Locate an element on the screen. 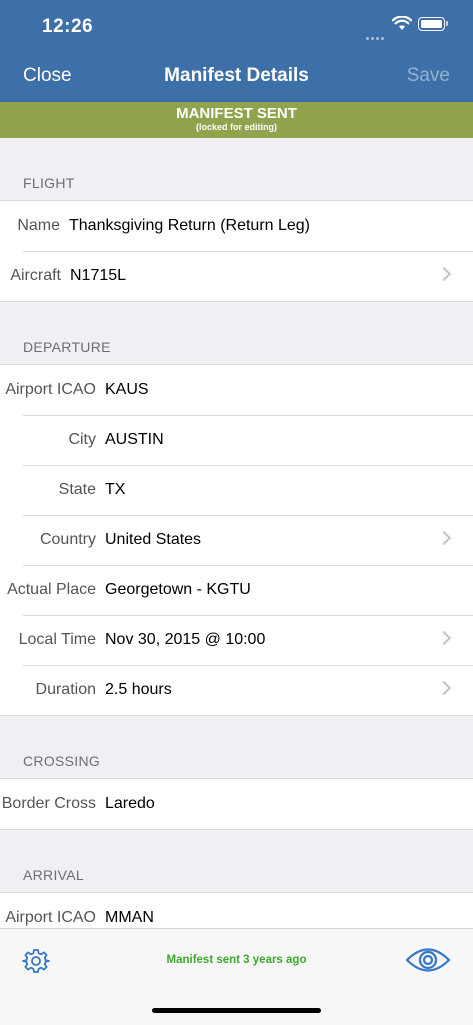 Image resolution: width=473 pixels, height=1025 pixels. arrival-airport-row: Airport ICAO MMAN is located at coordinates (236, 910).